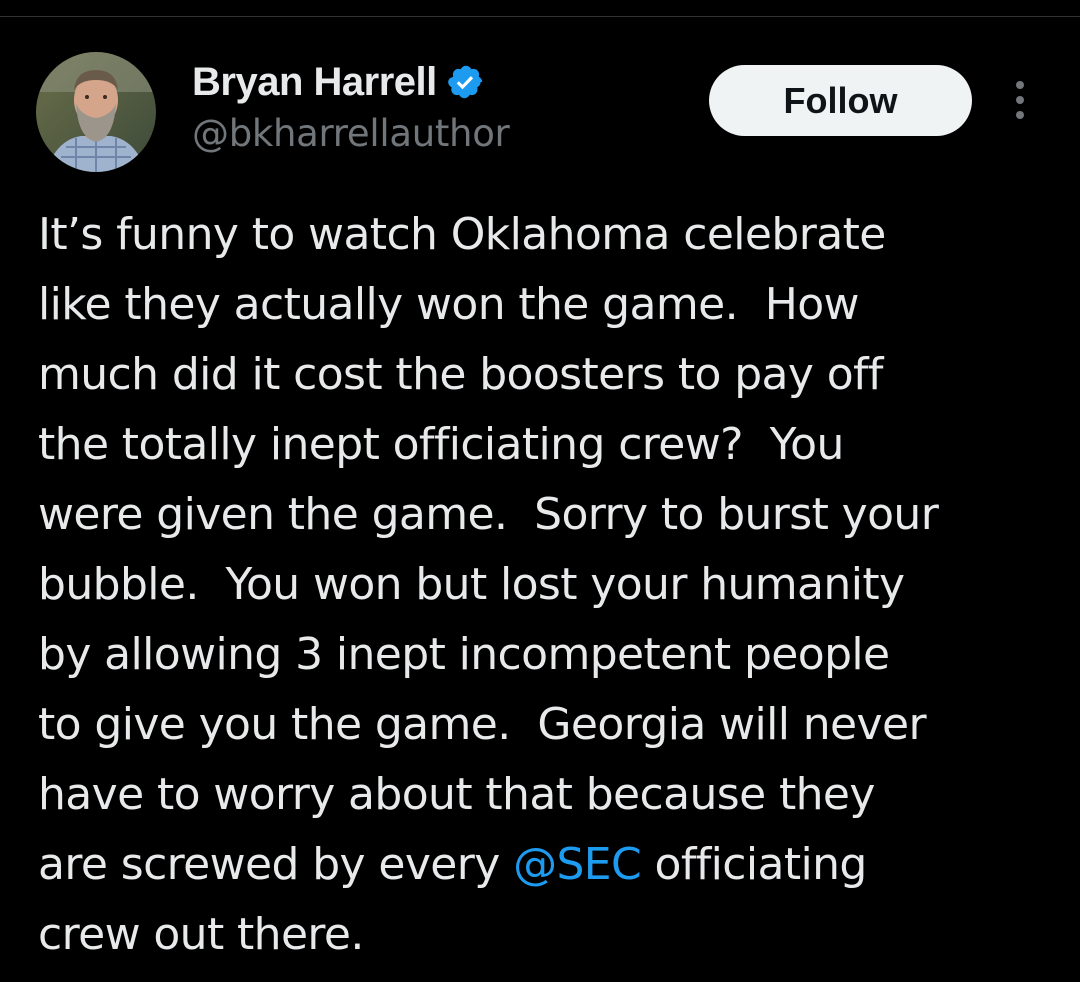 The image size is (1080, 982). I want to click on author-display-name: Bryan Harrell, so click(314, 82).